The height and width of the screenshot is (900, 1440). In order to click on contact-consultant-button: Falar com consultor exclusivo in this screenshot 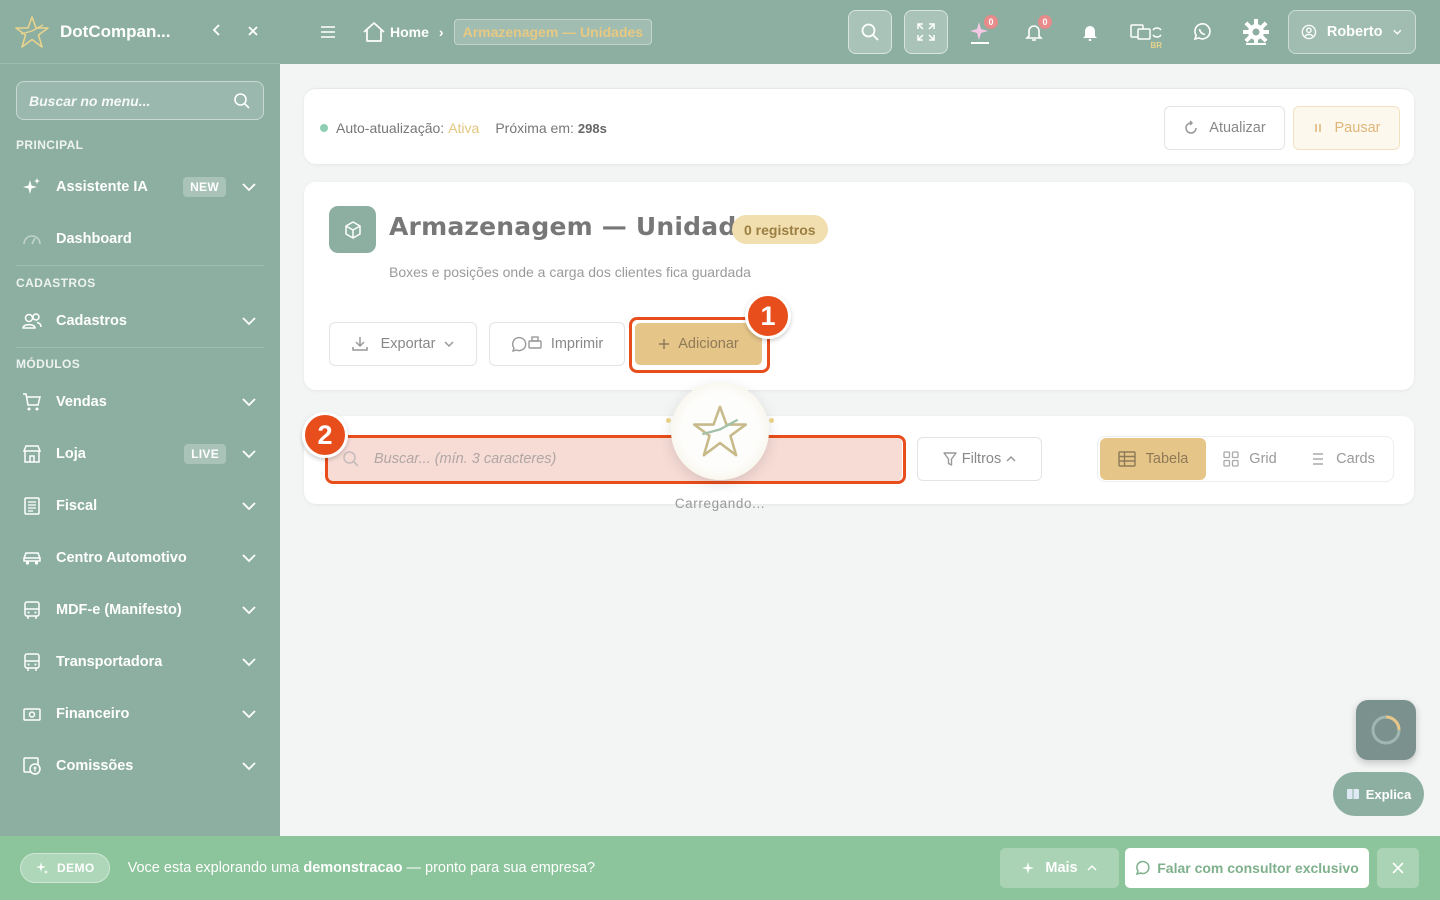, I will do `click(1247, 868)`.